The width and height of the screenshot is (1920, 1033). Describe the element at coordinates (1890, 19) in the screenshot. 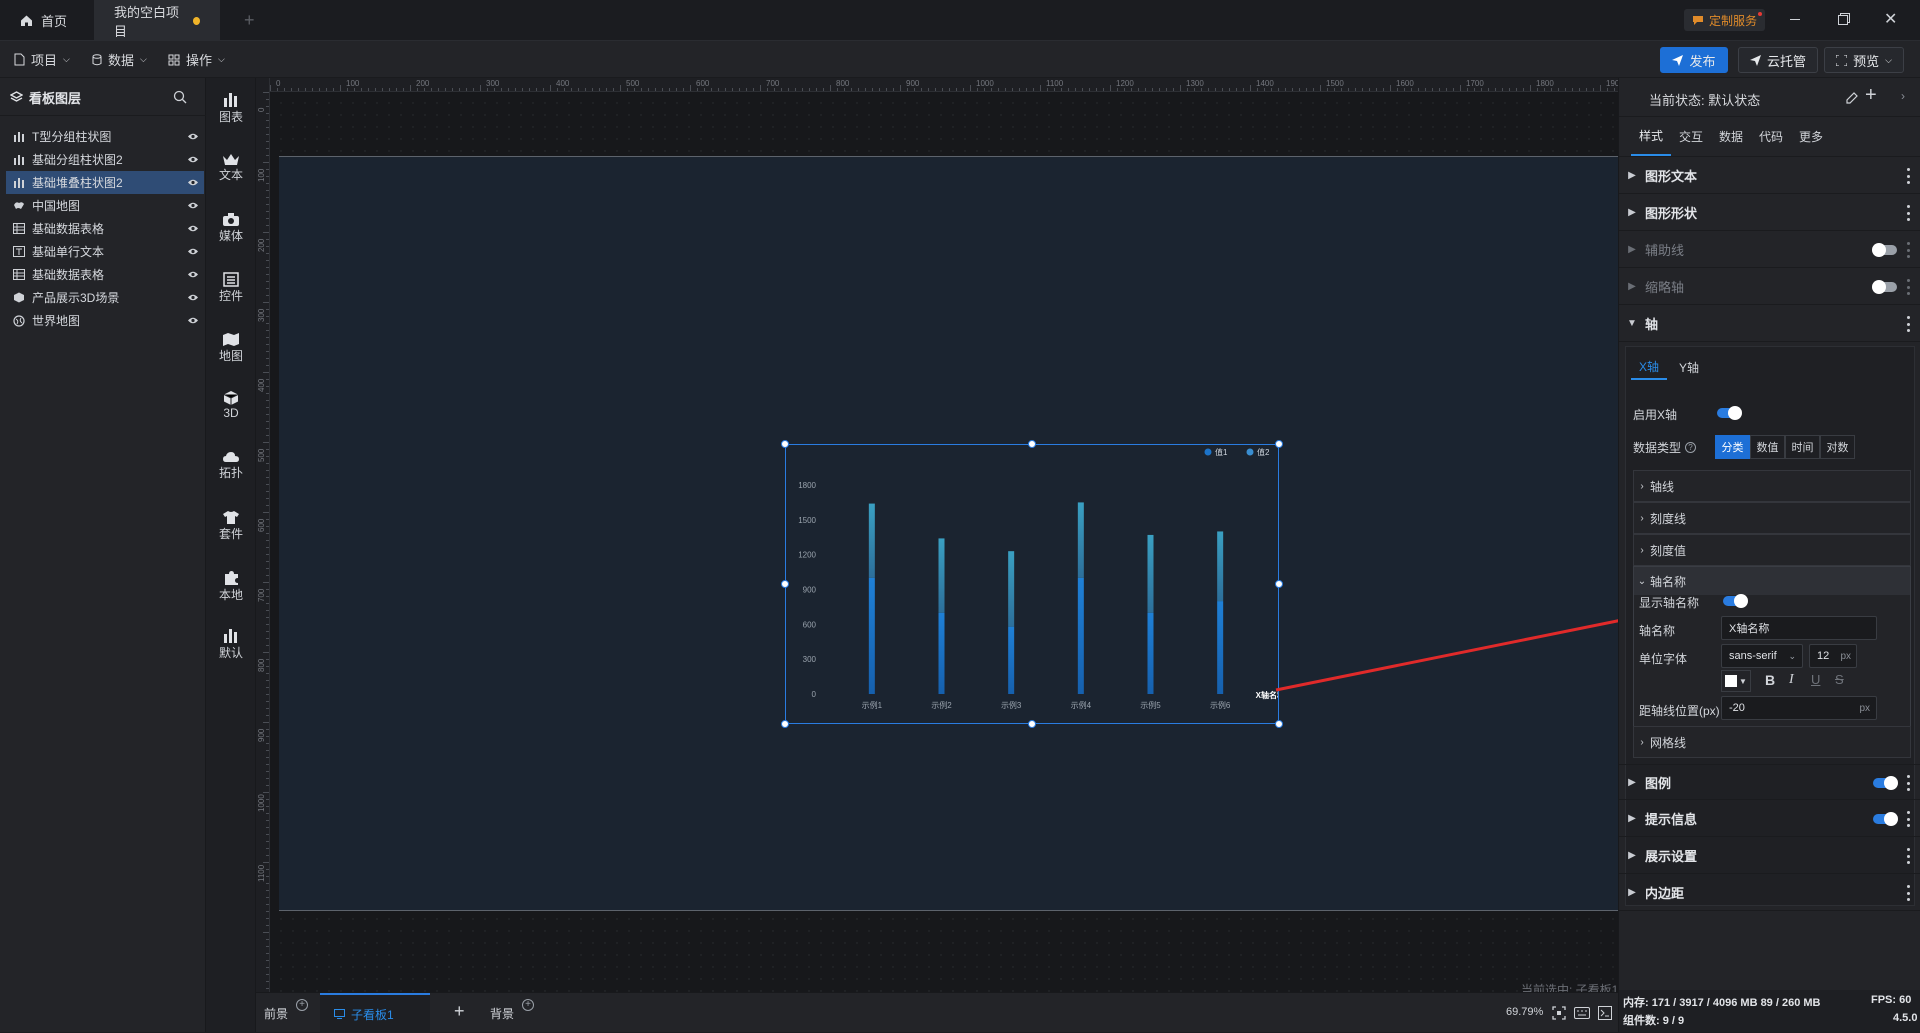

I see `close-icon: ✕` at that location.